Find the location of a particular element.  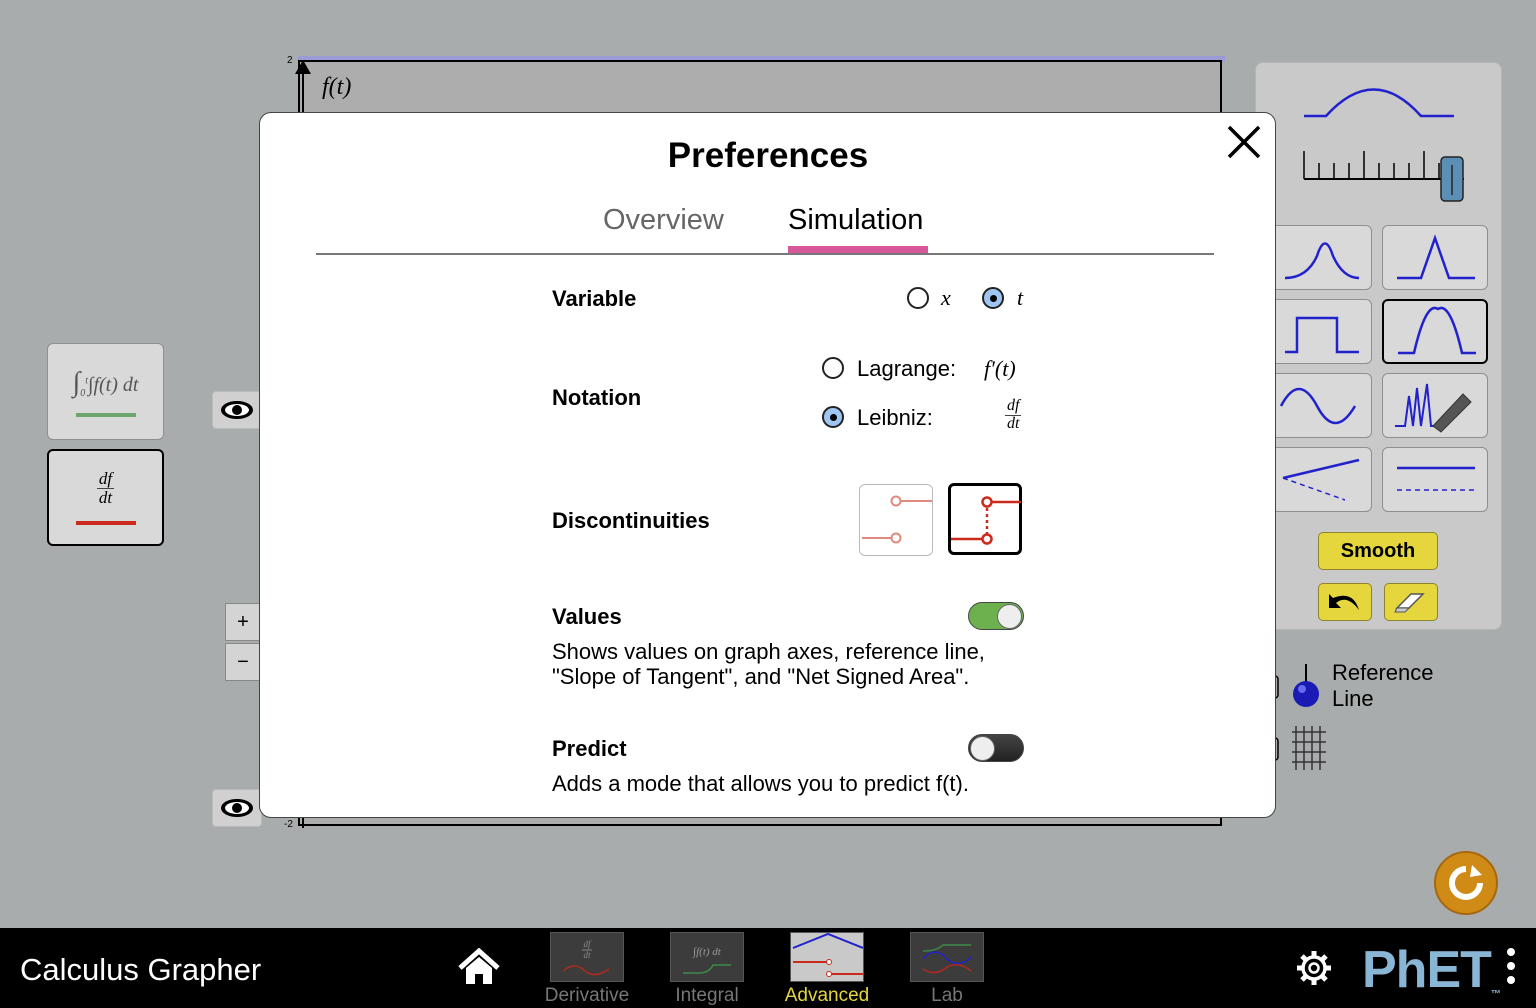

lagrange-radio is located at coordinates (833, 368).